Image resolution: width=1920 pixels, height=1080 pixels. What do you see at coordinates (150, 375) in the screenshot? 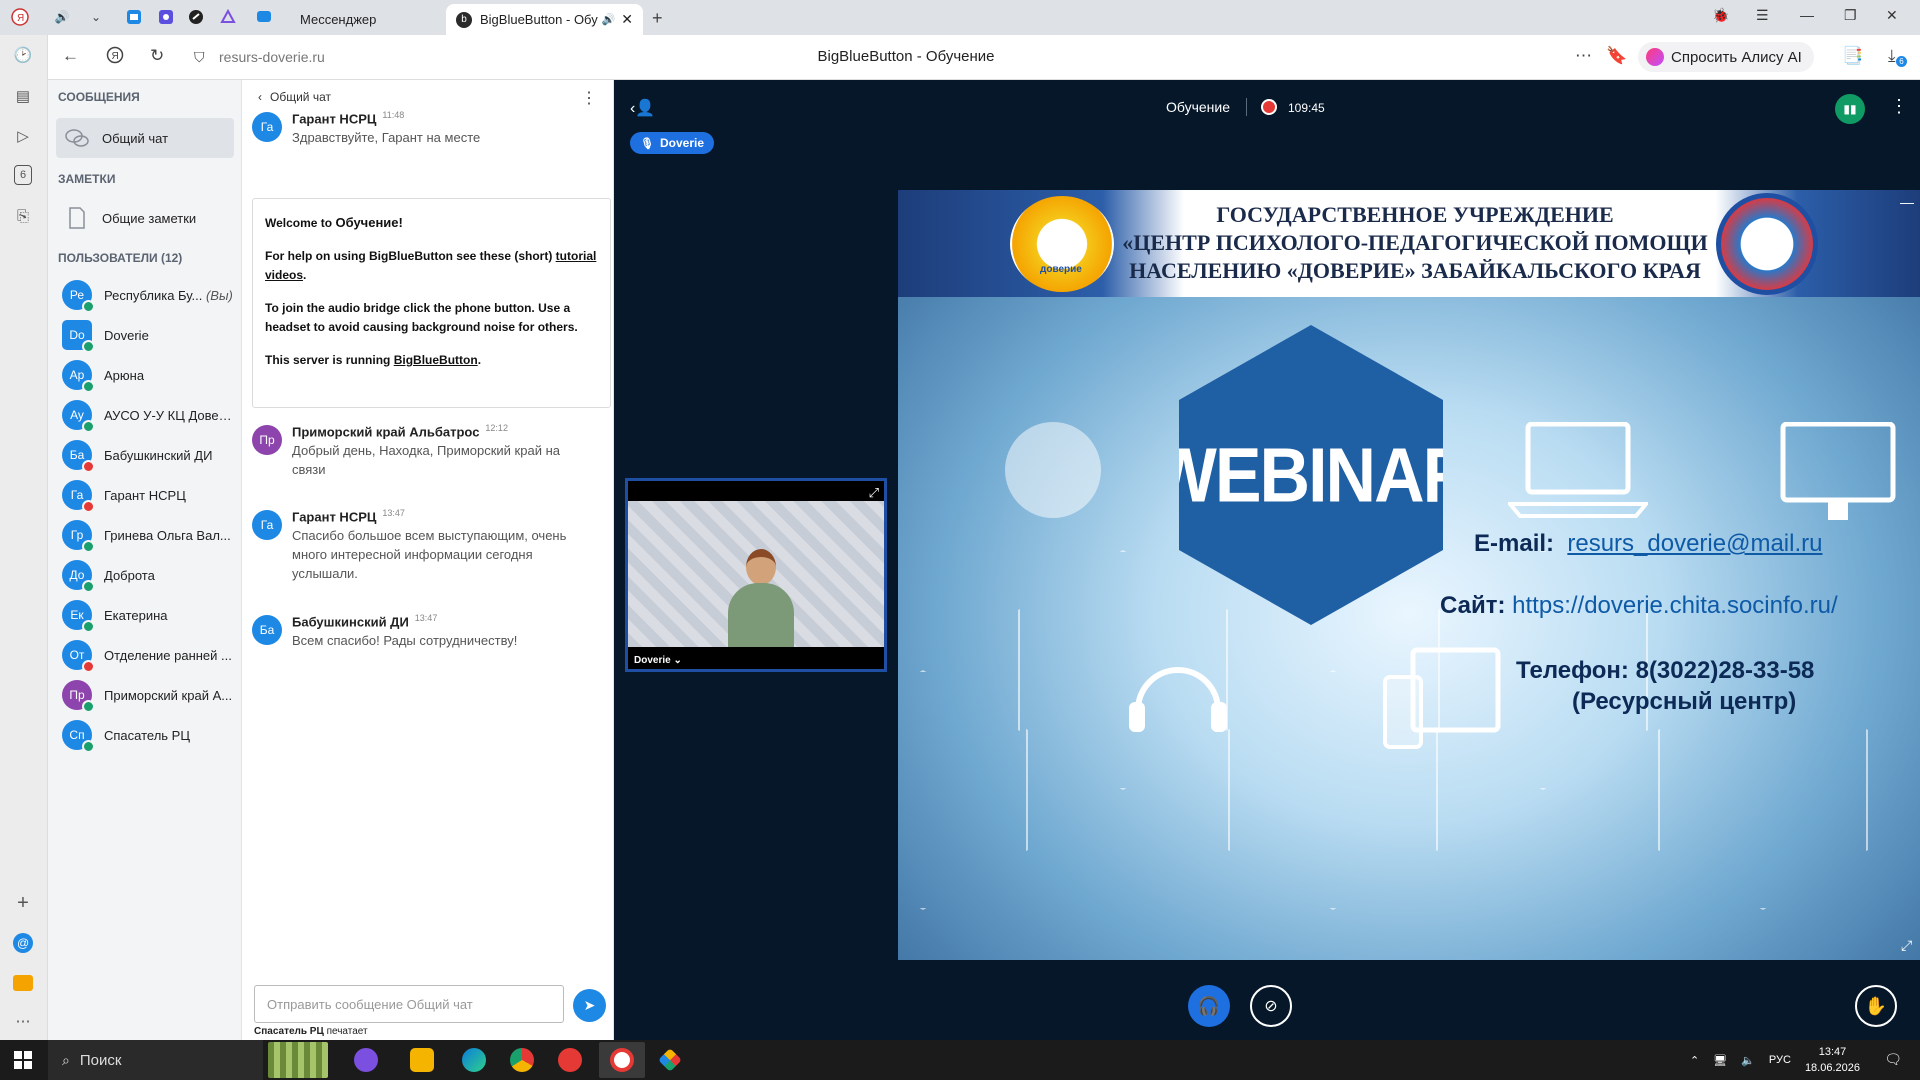
I see `user-list-item: Ар Арюна` at bounding box center [150, 375].